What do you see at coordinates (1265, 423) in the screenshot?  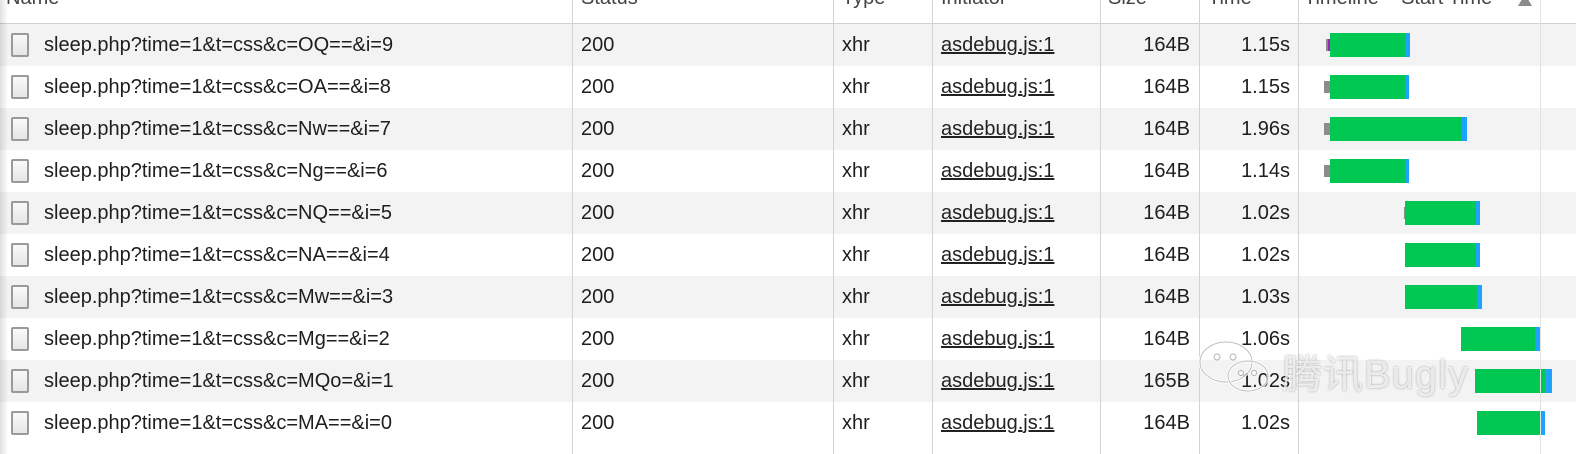 I see `request-time: 1.02s` at bounding box center [1265, 423].